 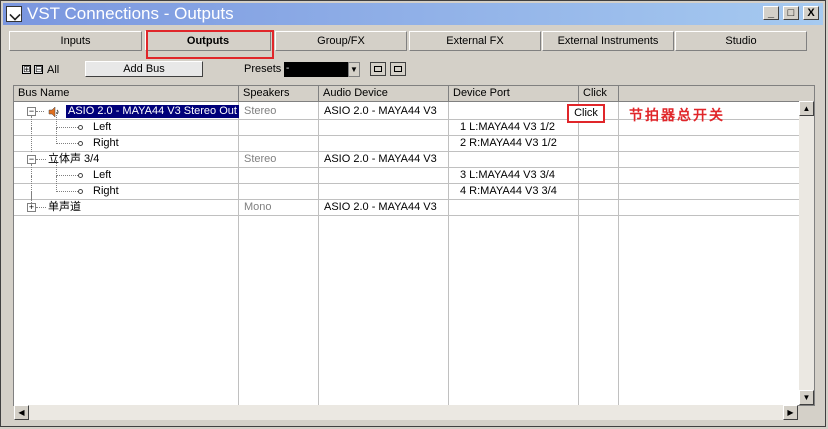 What do you see at coordinates (378, 69) in the screenshot?
I see `save-preset-icon` at bounding box center [378, 69].